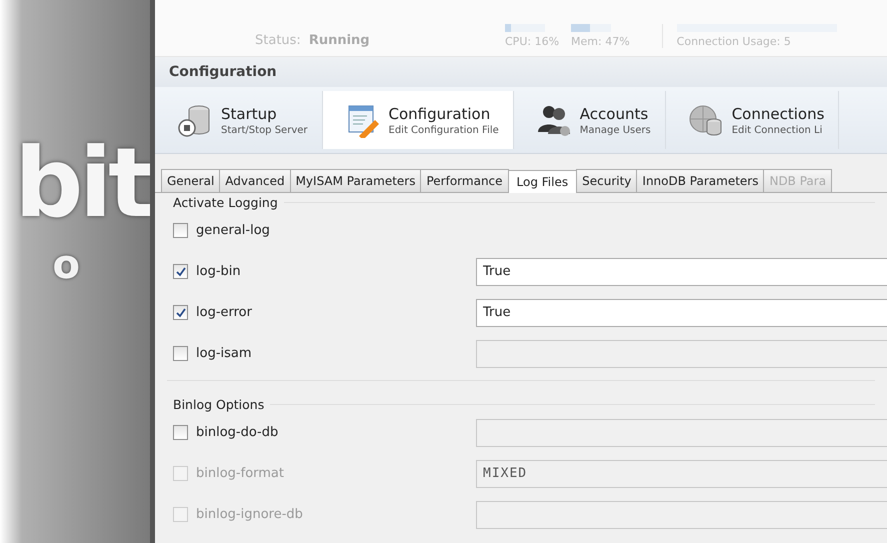 Image resolution: width=887 pixels, height=543 pixels. I want to click on tab: Log Files, so click(543, 181).